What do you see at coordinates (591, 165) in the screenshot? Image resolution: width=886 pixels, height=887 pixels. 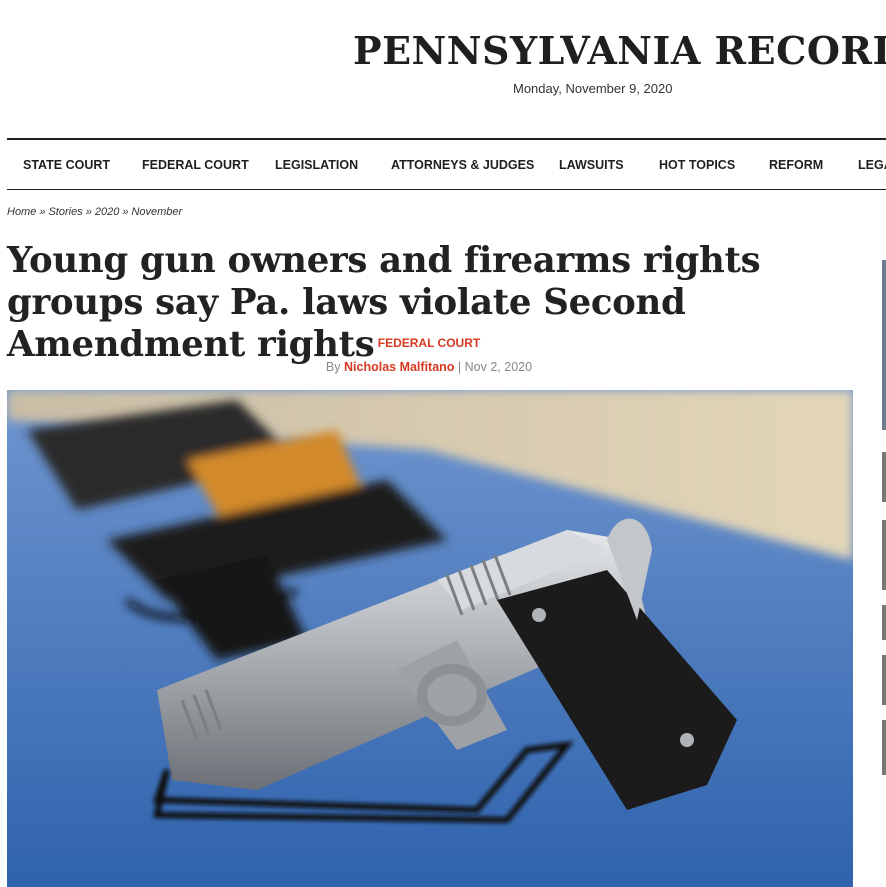 I see `nav-item-lawsuits: LAWSUITS` at bounding box center [591, 165].